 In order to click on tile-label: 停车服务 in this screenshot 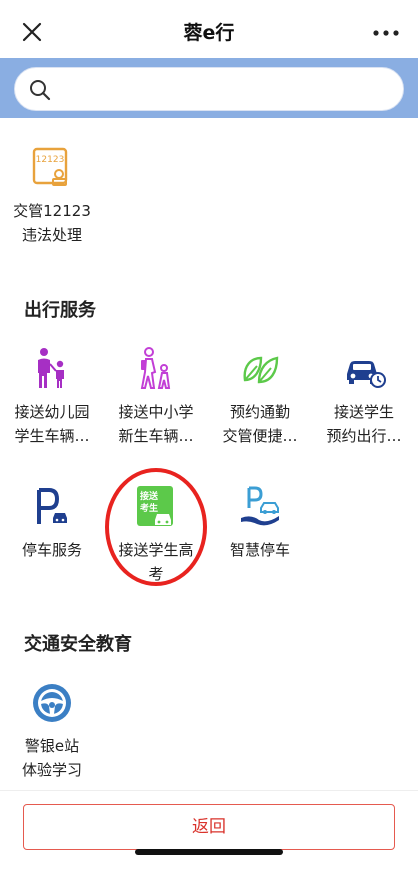, I will do `click(51, 550)`.